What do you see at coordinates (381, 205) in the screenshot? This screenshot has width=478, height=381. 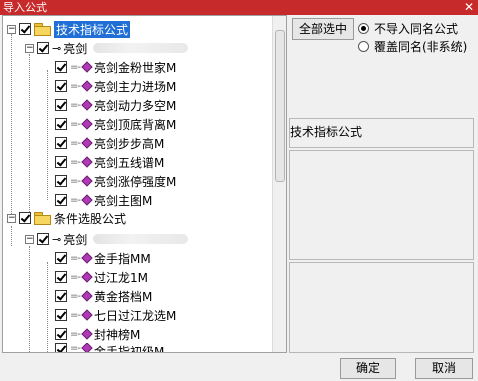 I see `info-panel-body` at bounding box center [381, 205].